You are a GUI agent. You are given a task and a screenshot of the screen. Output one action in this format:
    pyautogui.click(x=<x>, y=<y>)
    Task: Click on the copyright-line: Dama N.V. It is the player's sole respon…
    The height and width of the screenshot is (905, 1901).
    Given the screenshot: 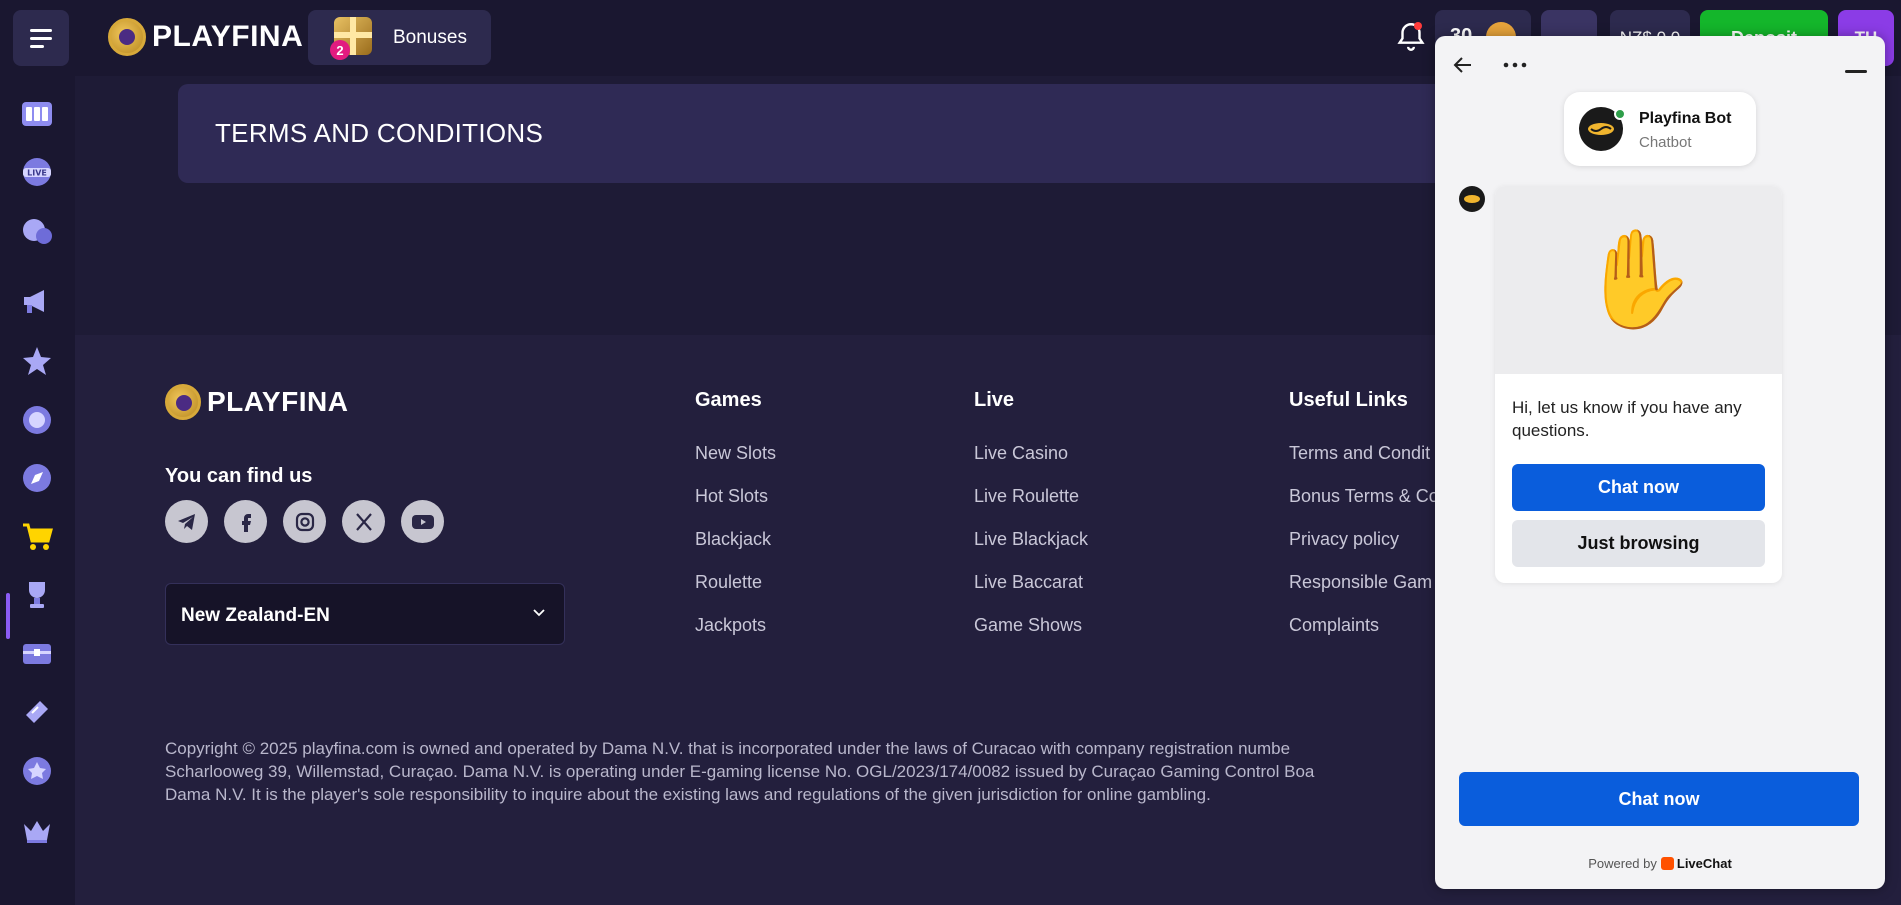 What is the action you would take?
    pyautogui.click(x=688, y=794)
    